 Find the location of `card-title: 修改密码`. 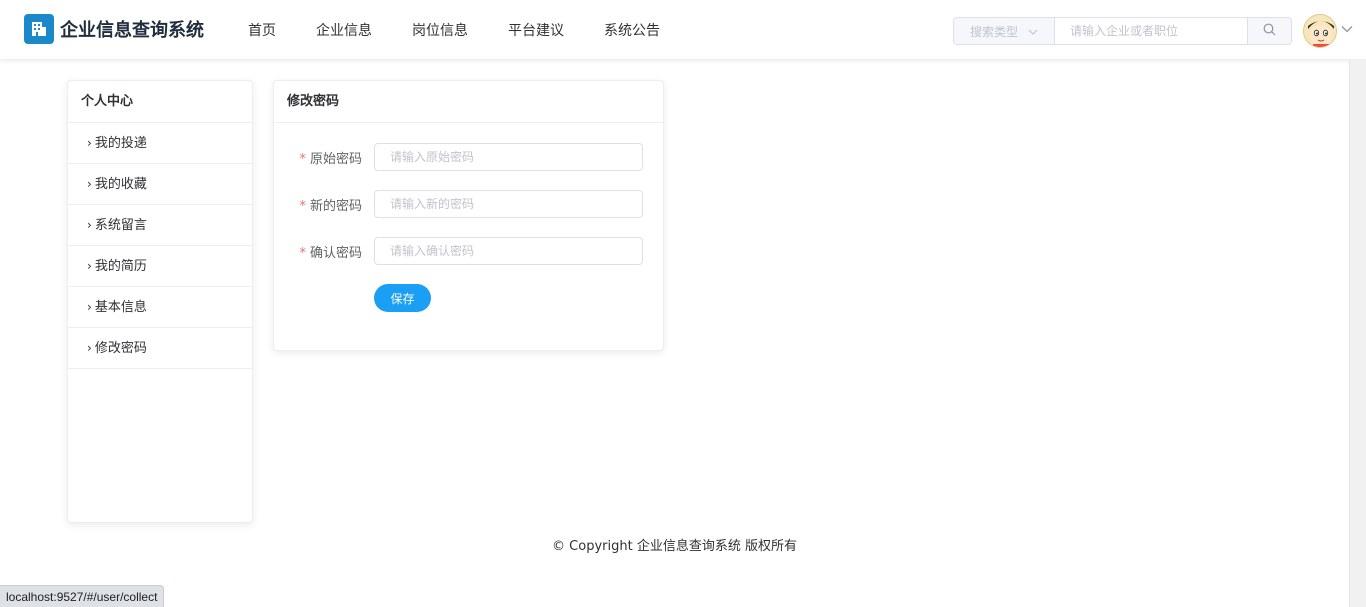

card-title: 修改密码 is located at coordinates (468, 102).